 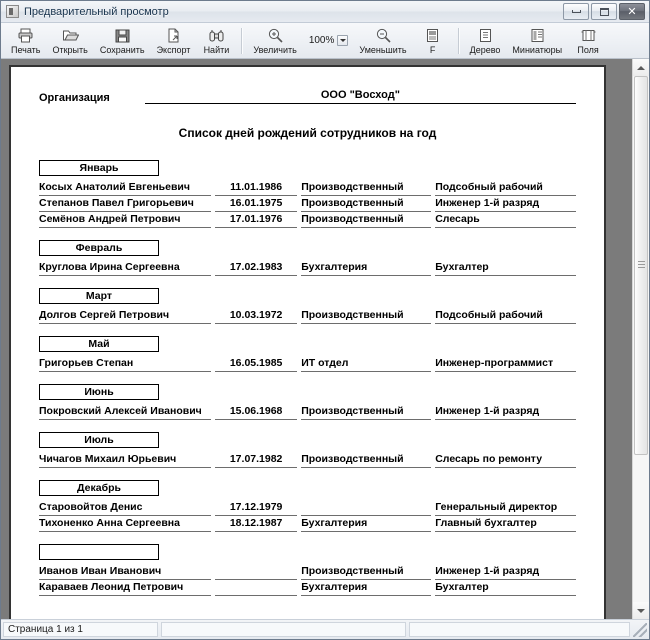 What do you see at coordinates (256, 524) in the screenshot?
I see `birth-date: 18.12.1987` at bounding box center [256, 524].